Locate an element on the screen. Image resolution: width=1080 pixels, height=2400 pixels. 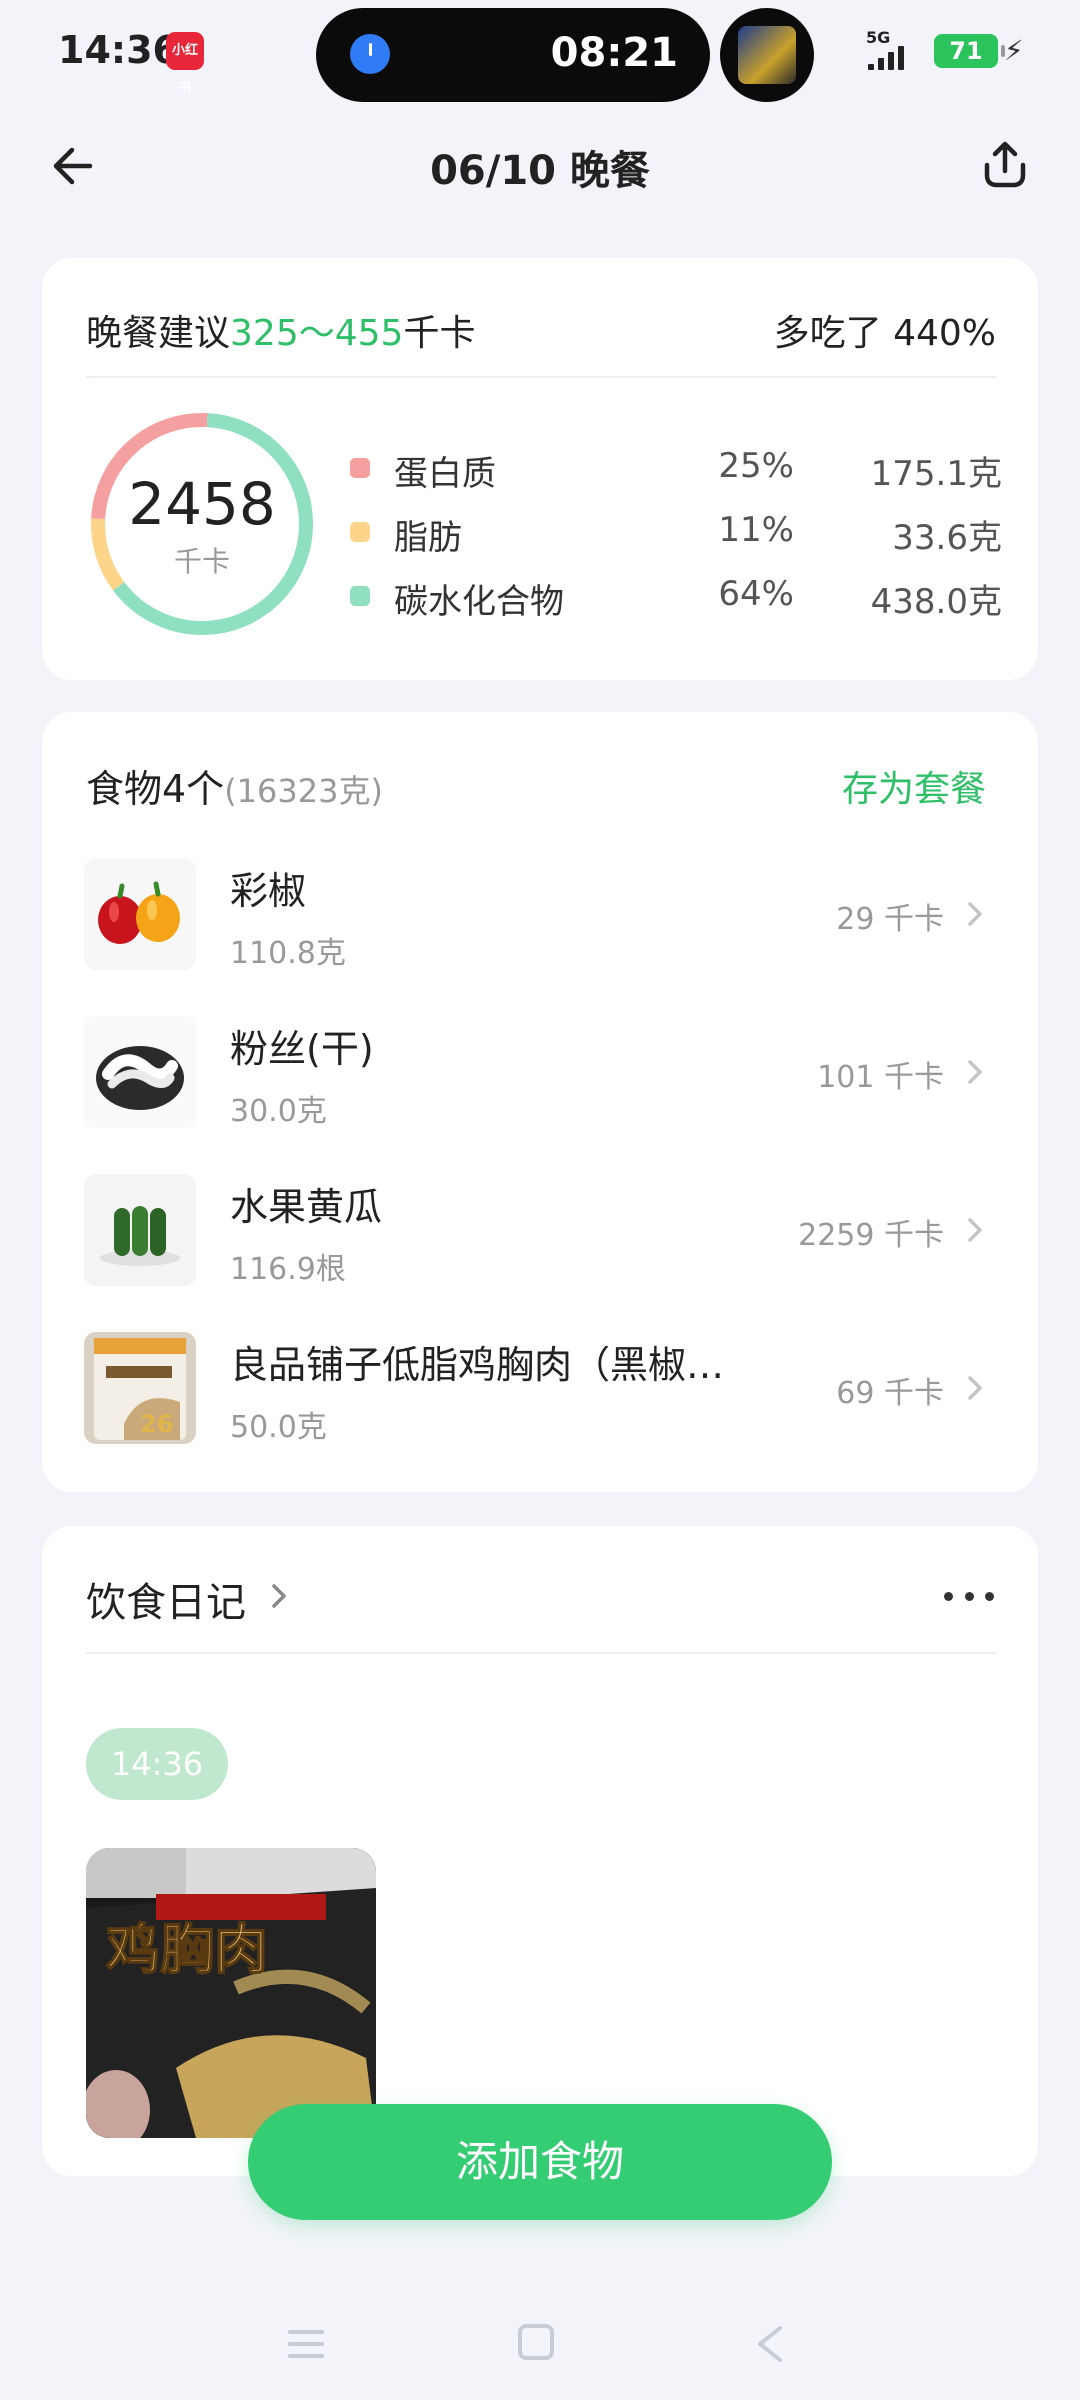
food-kcal: 101 千卡 is located at coordinates (880, 1077).